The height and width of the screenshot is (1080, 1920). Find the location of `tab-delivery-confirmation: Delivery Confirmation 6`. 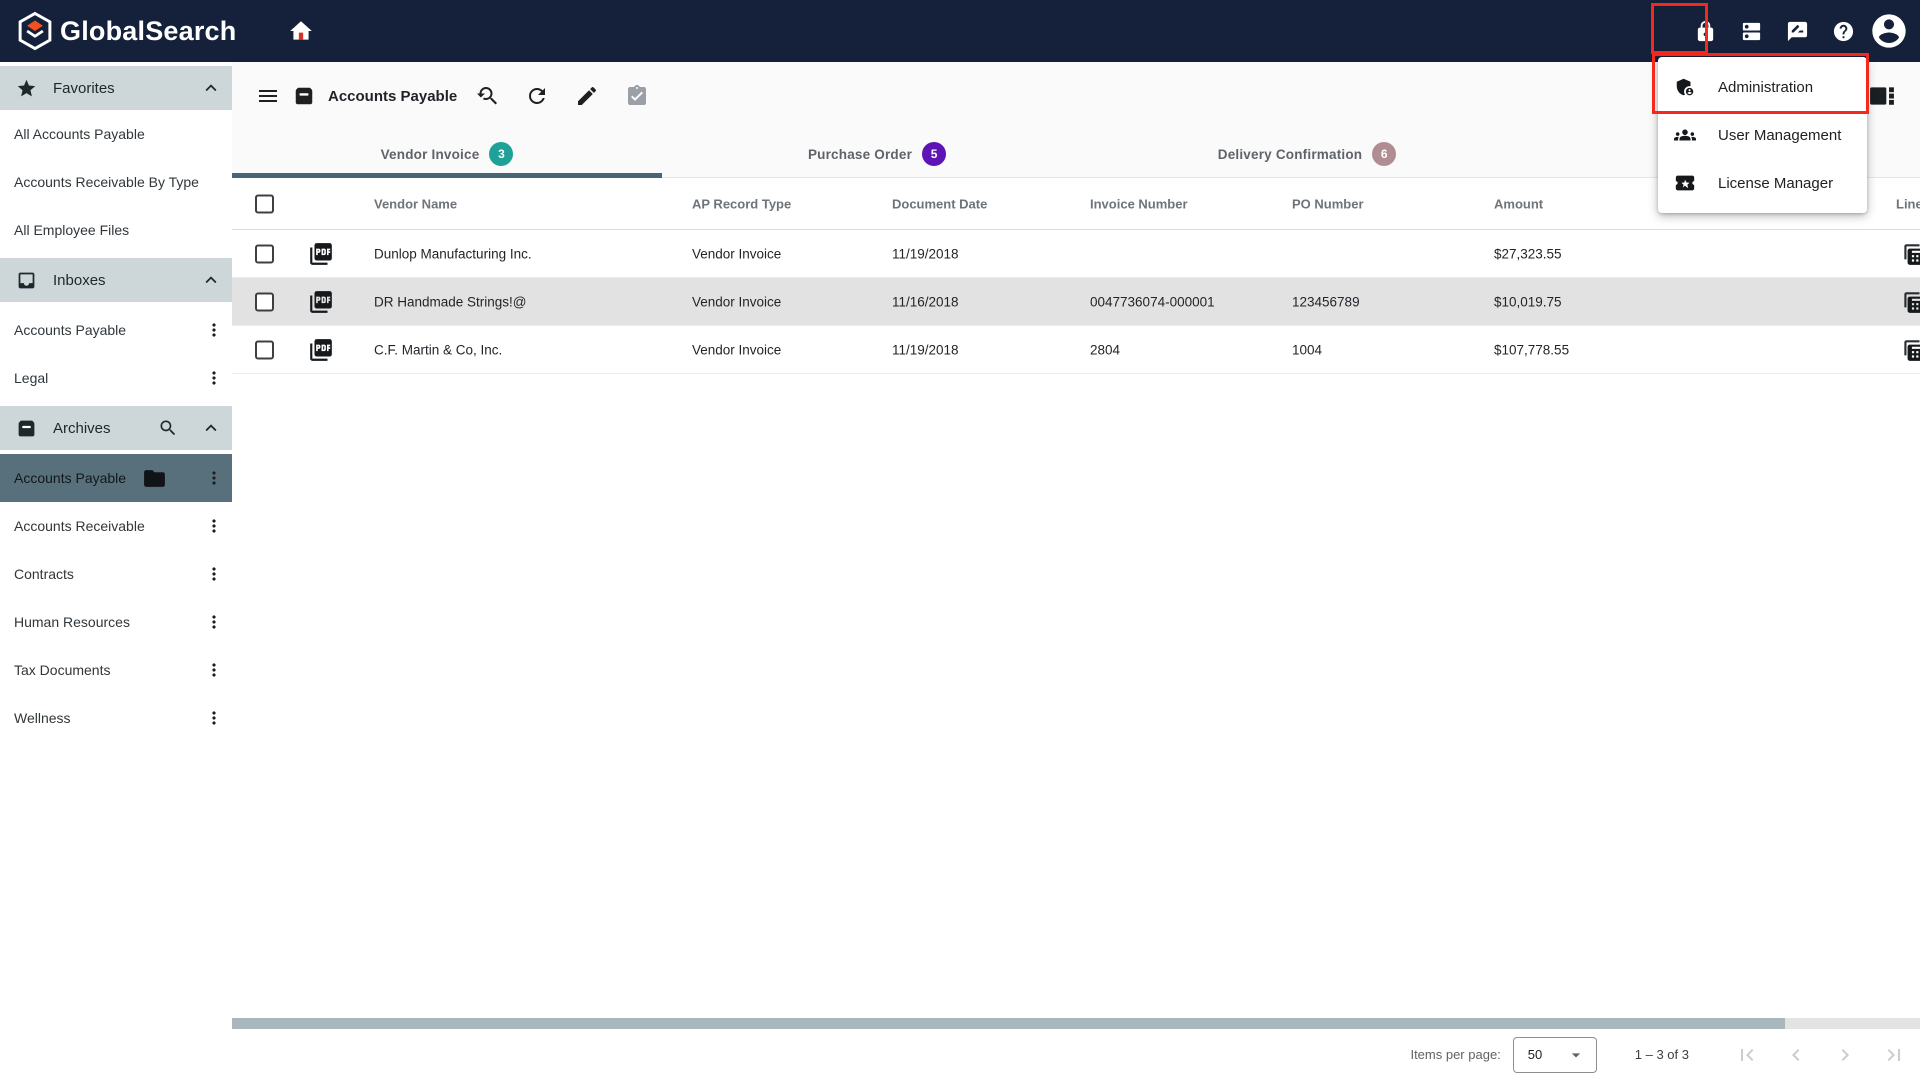

tab-delivery-confirmation: Delivery Confirmation 6 is located at coordinates (1307, 154).